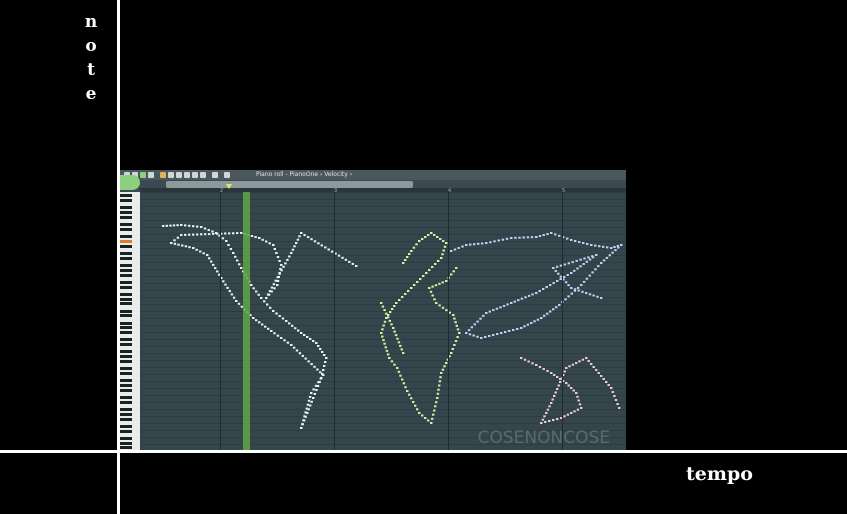 The width and height of the screenshot is (847, 514). I want to click on speaker-icon, so click(227, 175).